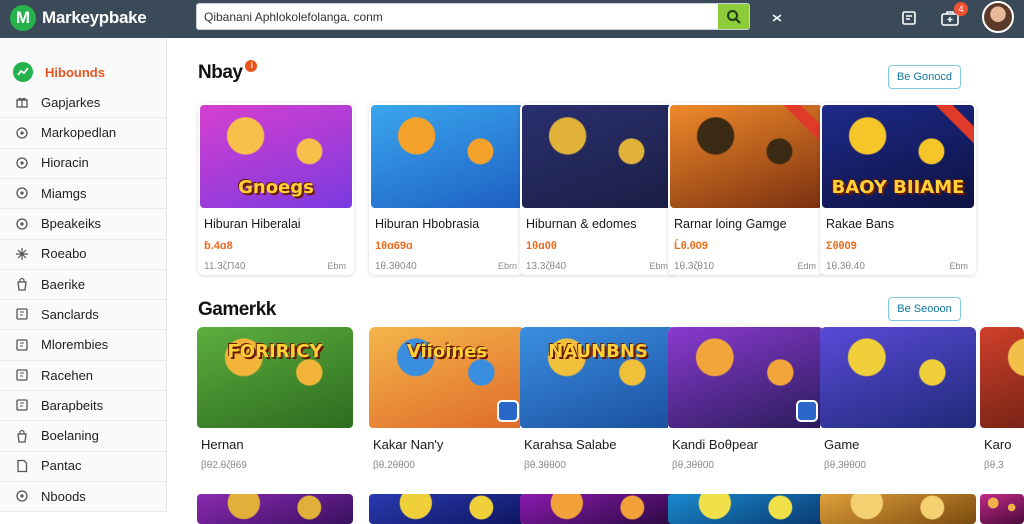  What do you see at coordinates (909, 18) in the screenshot?
I see `wishlist-button` at bounding box center [909, 18].